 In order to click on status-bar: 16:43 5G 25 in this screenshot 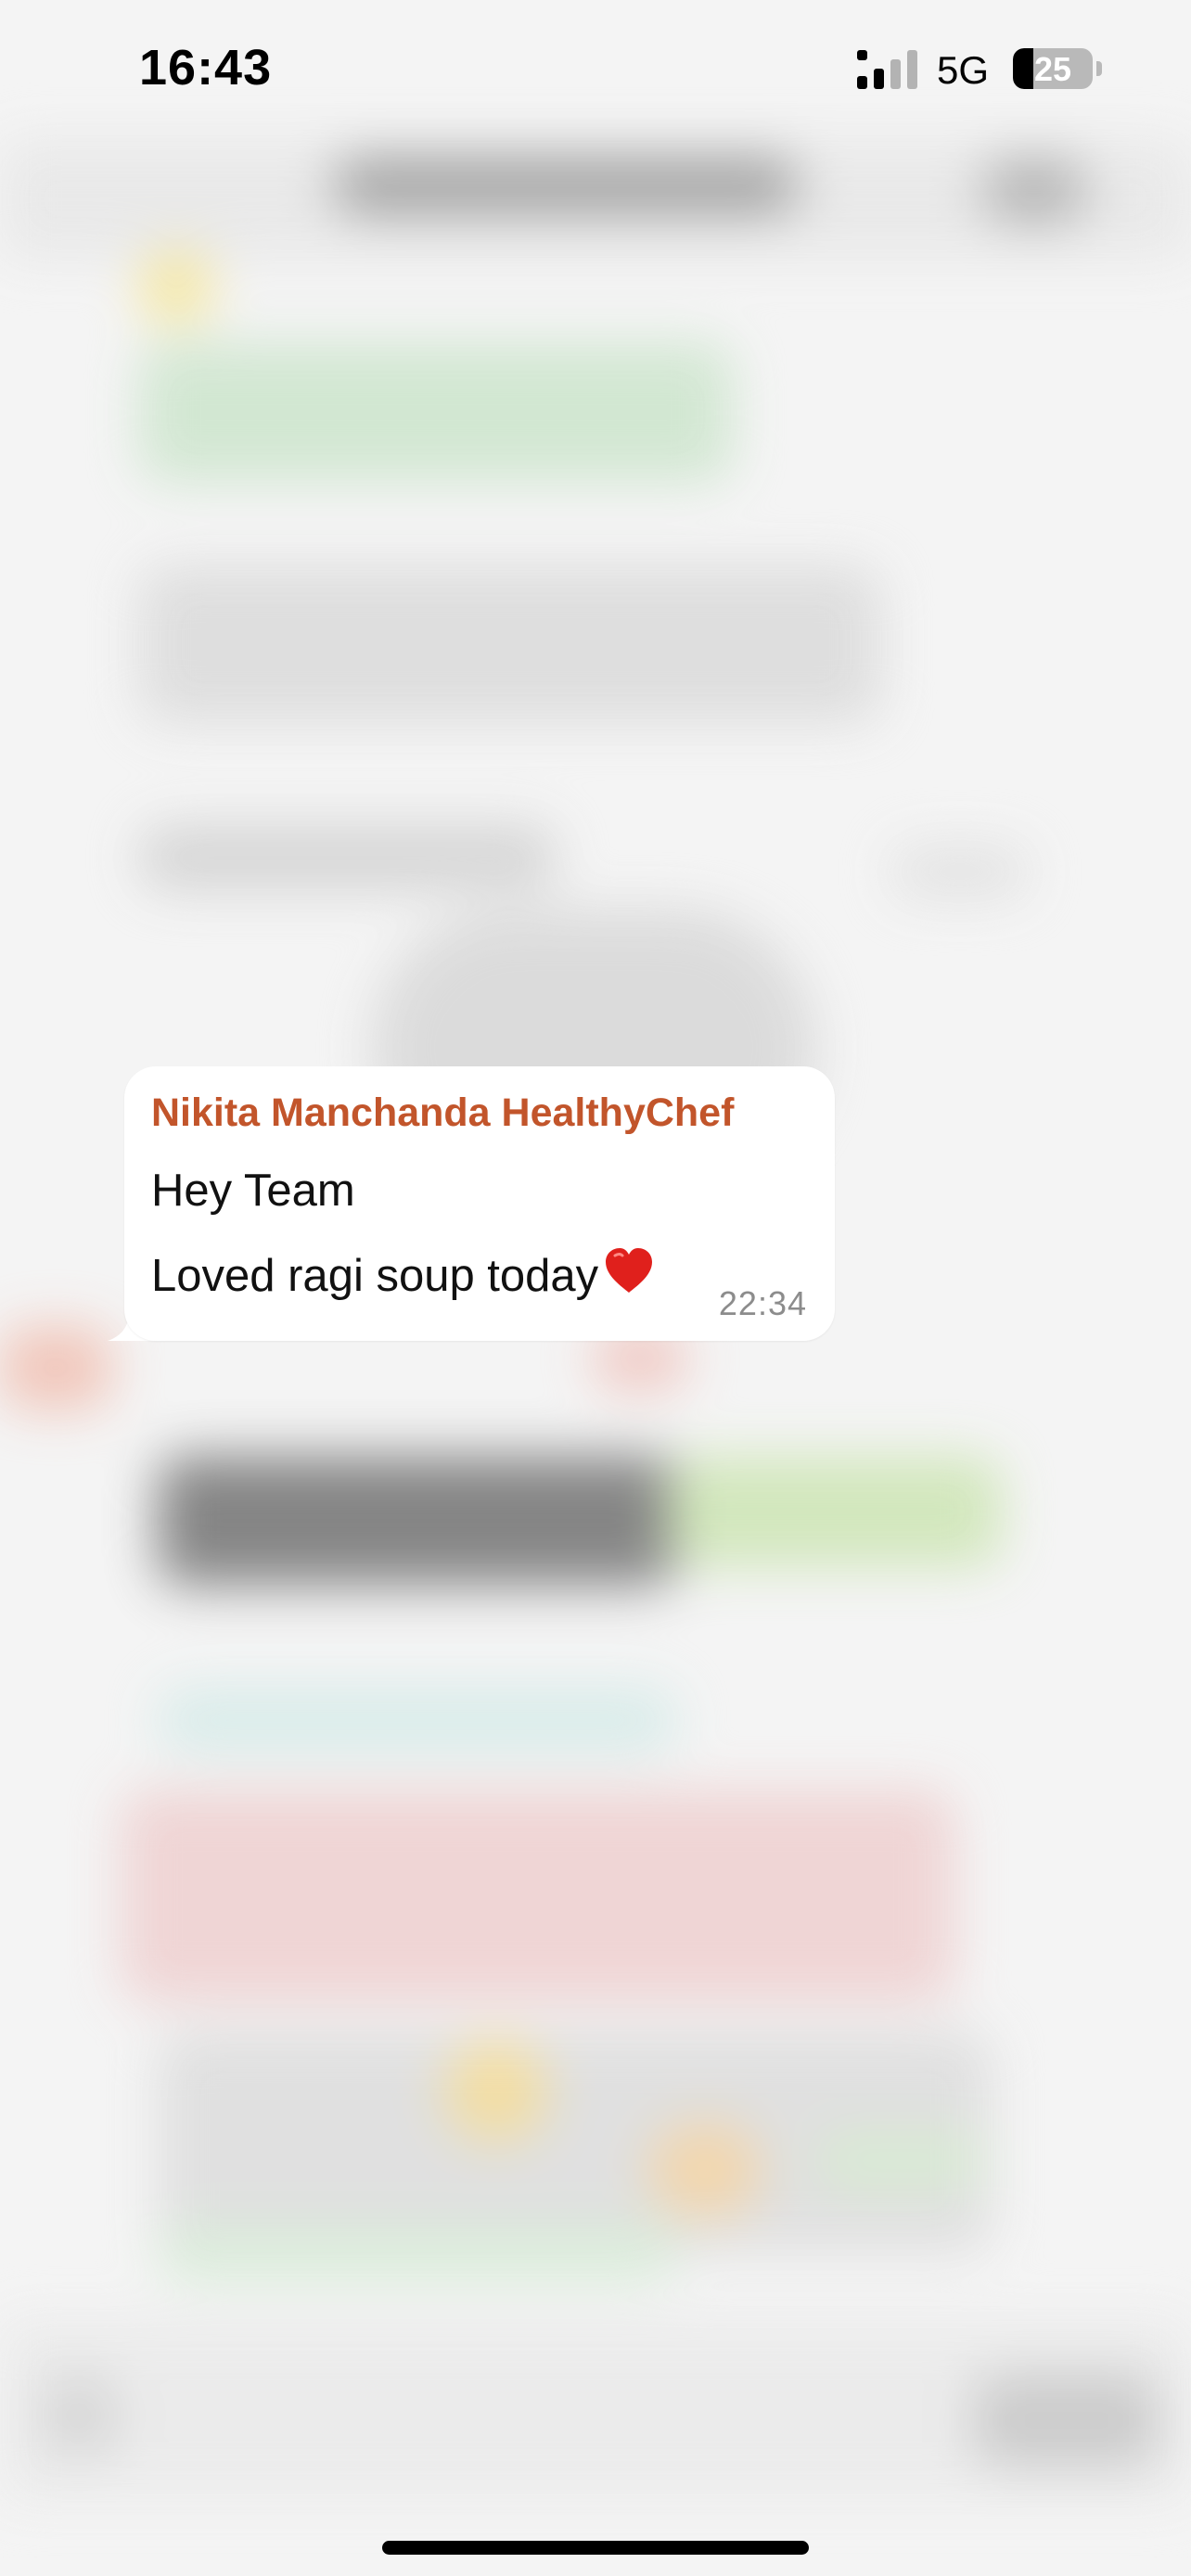, I will do `click(595, 69)`.